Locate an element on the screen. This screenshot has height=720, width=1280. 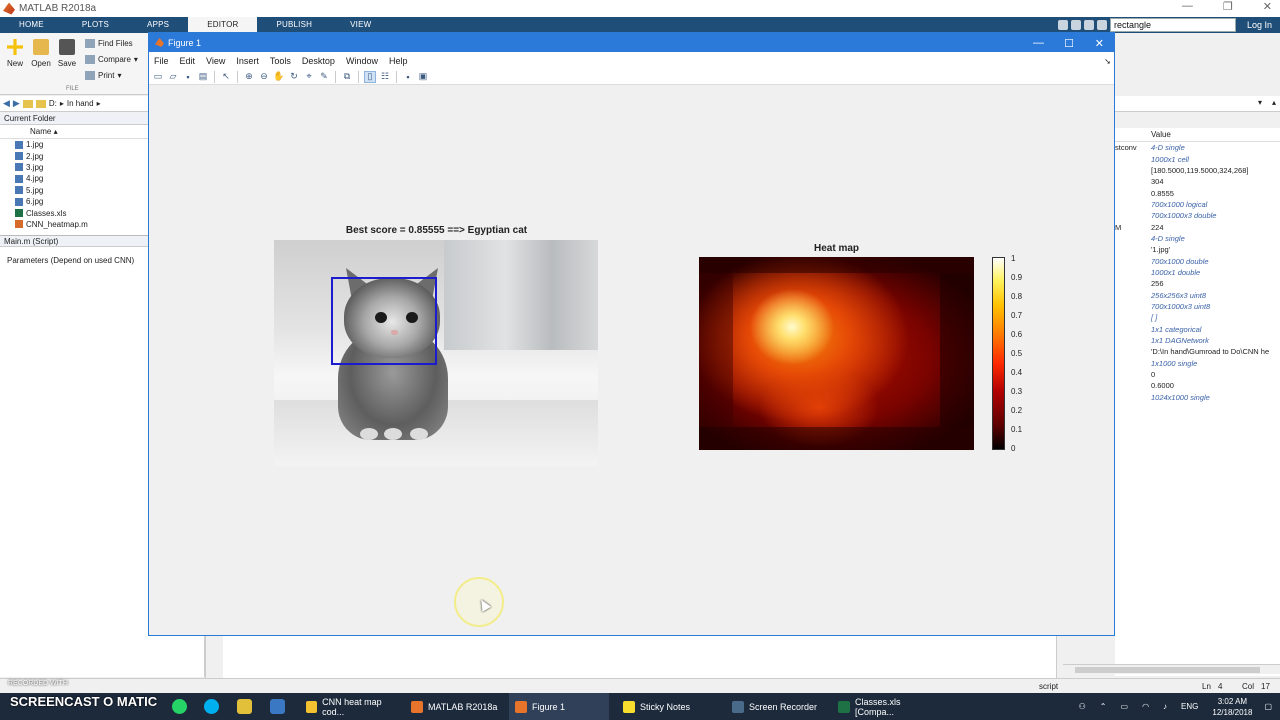
tab-editor: EDITOR is located at coordinates (223, 25).